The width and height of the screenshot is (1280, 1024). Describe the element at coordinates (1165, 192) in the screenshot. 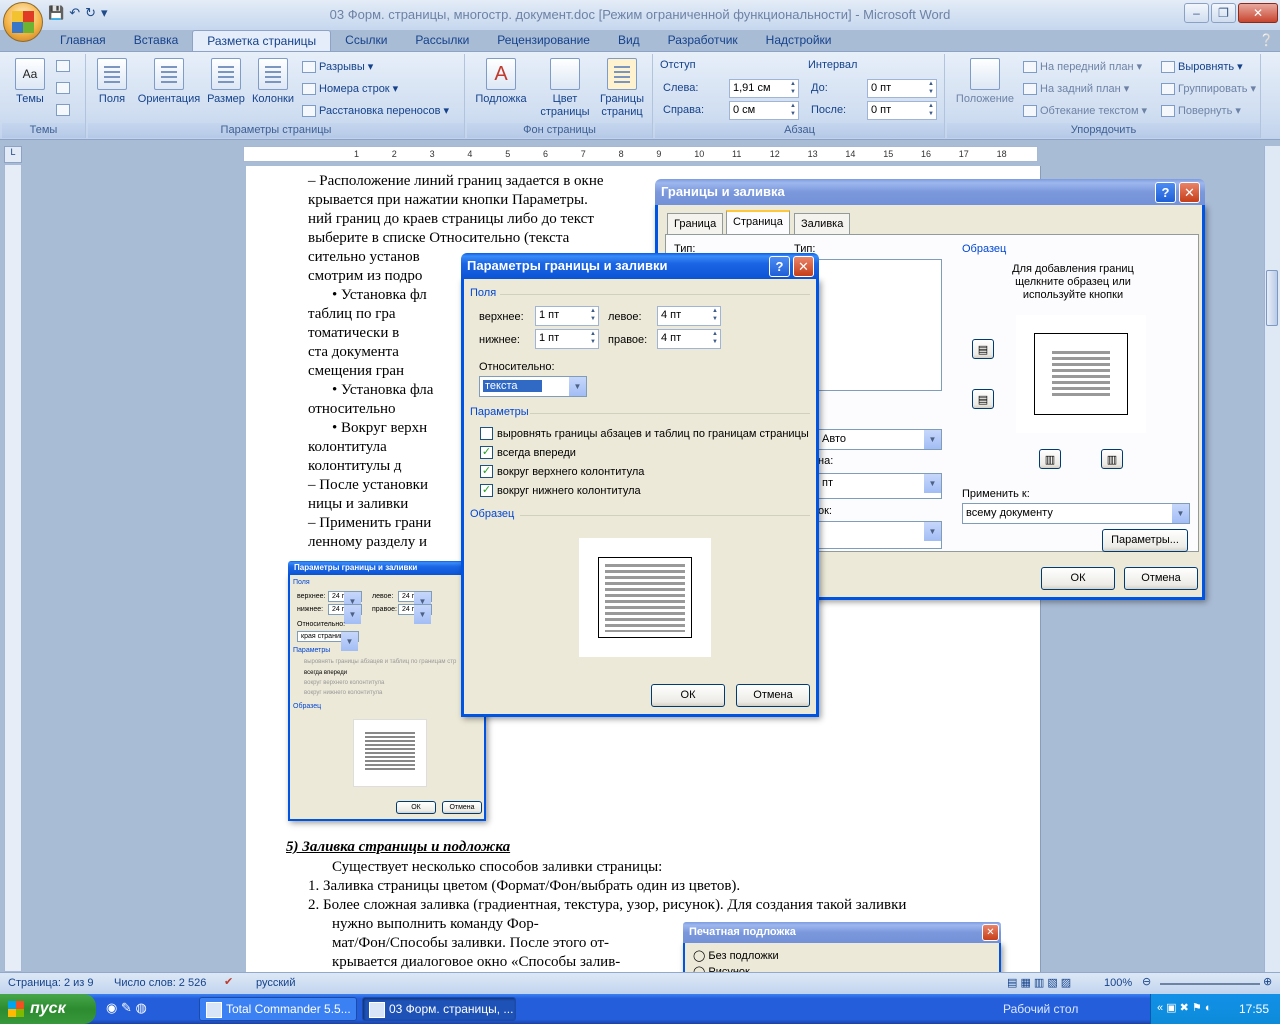

I see `dialog-help-icon: ?` at that location.